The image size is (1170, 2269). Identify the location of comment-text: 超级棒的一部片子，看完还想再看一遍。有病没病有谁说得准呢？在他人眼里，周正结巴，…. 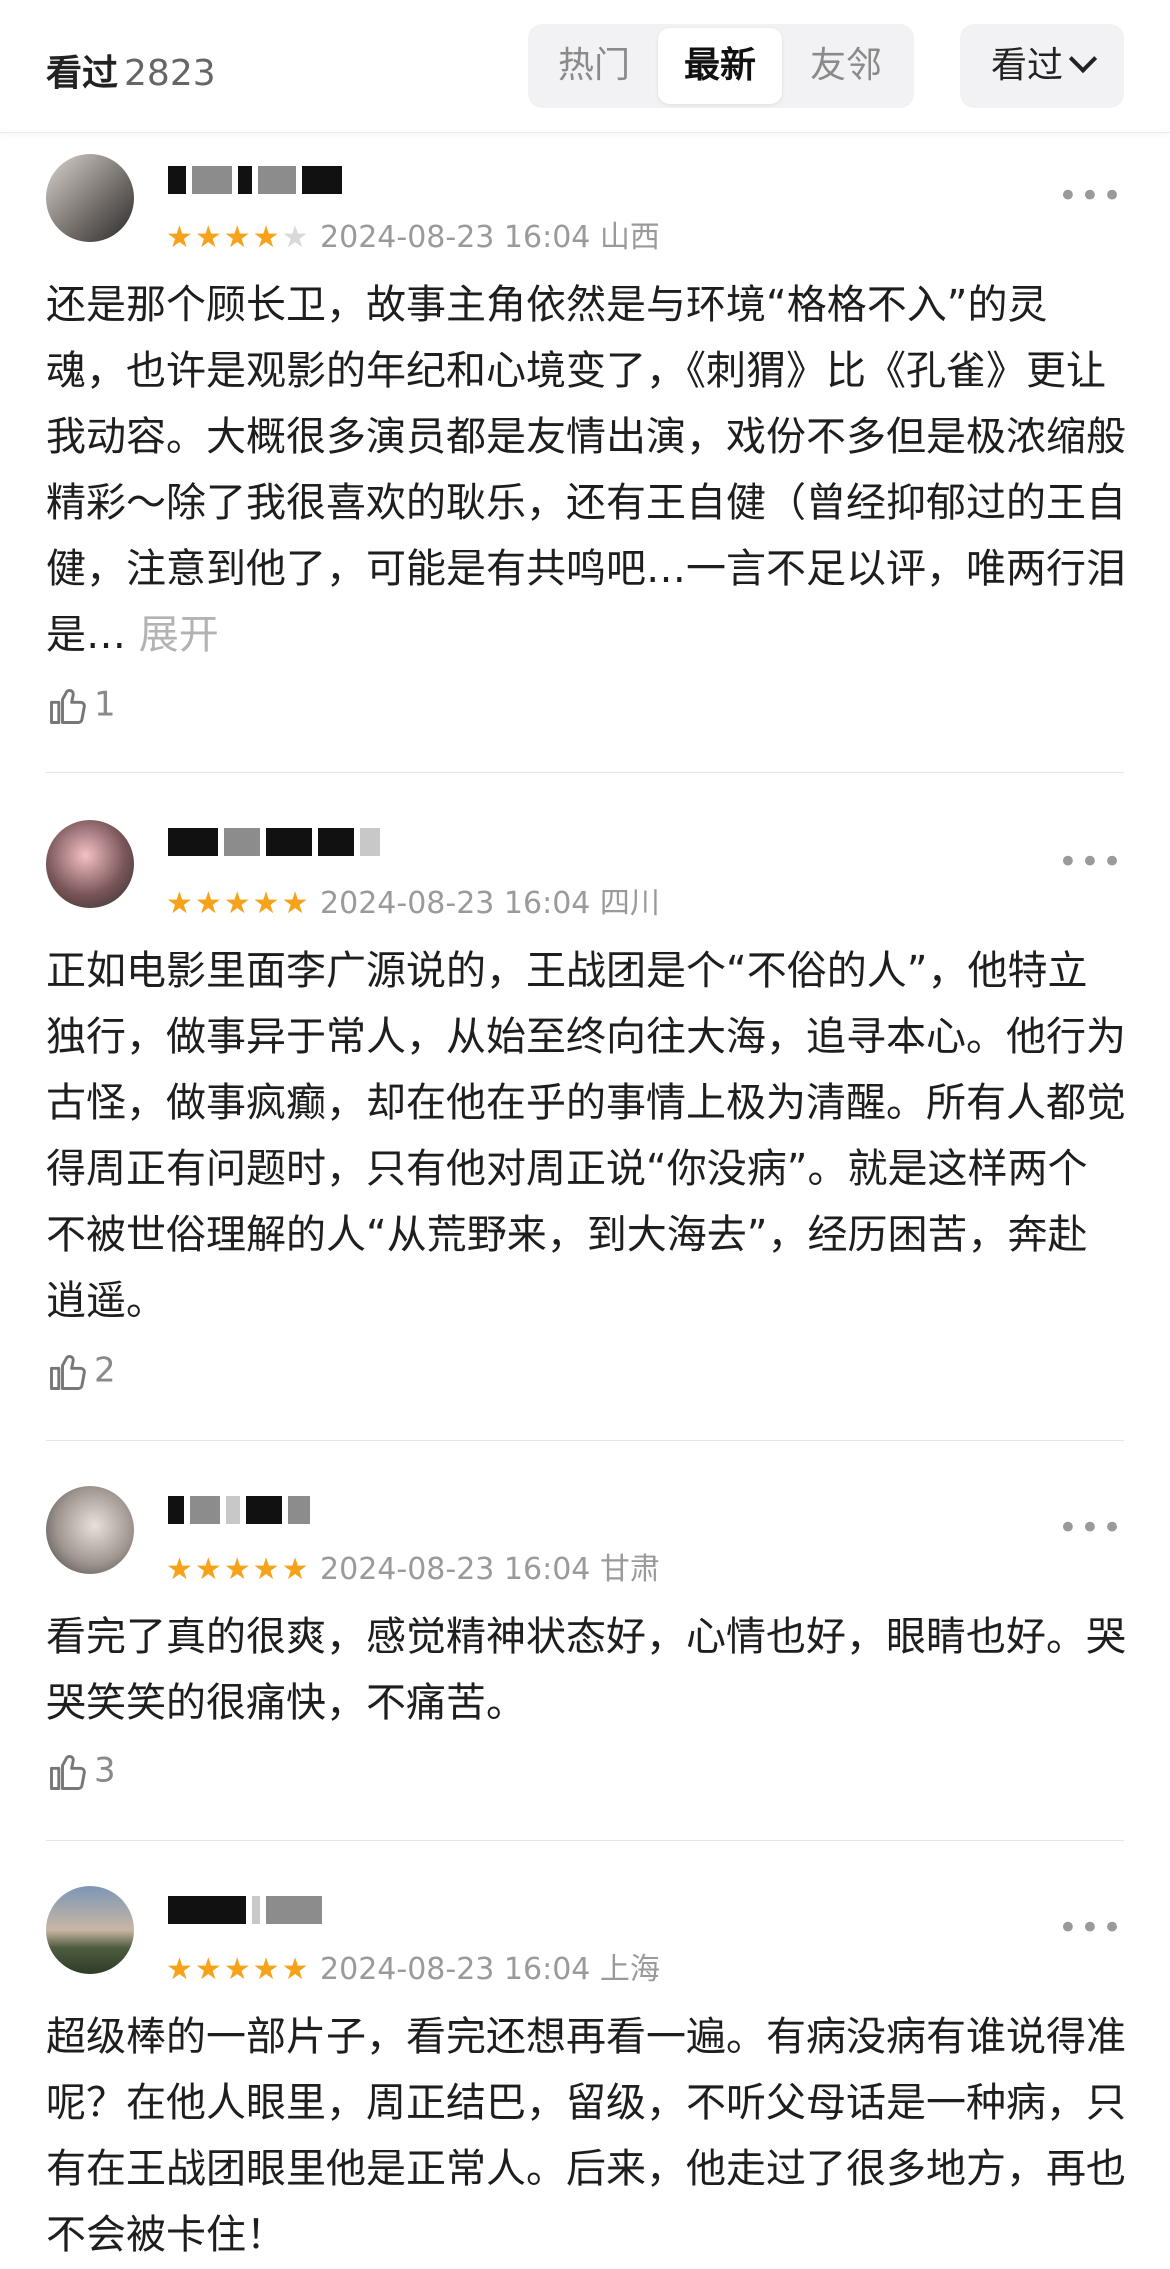
(586, 2136).